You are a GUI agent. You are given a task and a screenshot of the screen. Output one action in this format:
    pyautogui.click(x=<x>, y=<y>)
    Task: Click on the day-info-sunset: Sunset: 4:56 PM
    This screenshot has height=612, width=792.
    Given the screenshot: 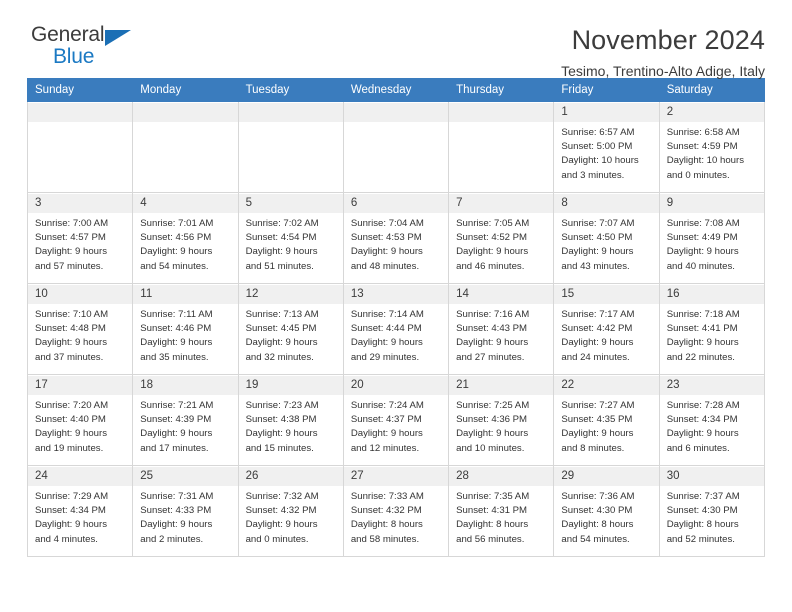 What is the action you would take?
    pyautogui.click(x=176, y=238)
    